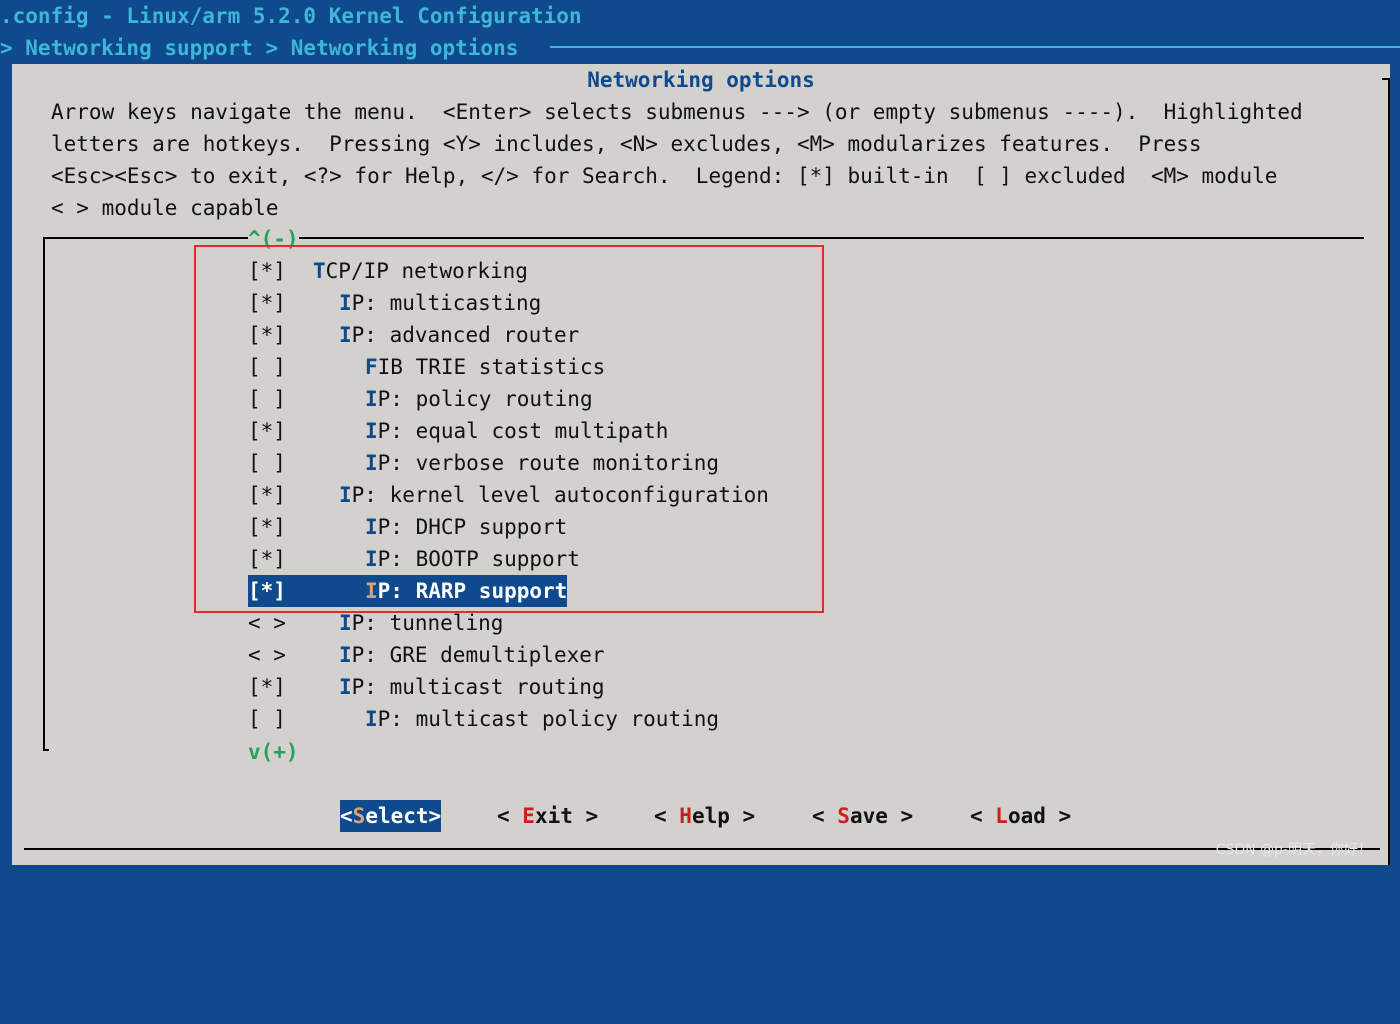 This screenshot has height=1024, width=1400. I want to click on menu-item: [ ] IP: verbose route monitoring, so click(508, 463).